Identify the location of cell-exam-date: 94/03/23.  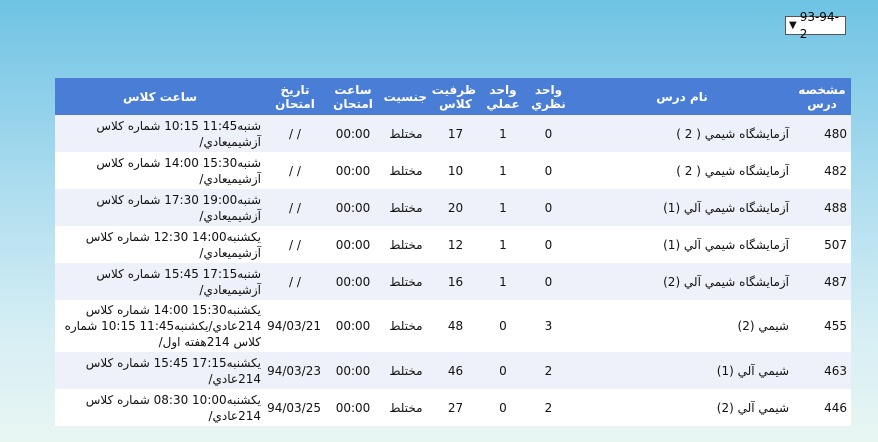
(295, 370).